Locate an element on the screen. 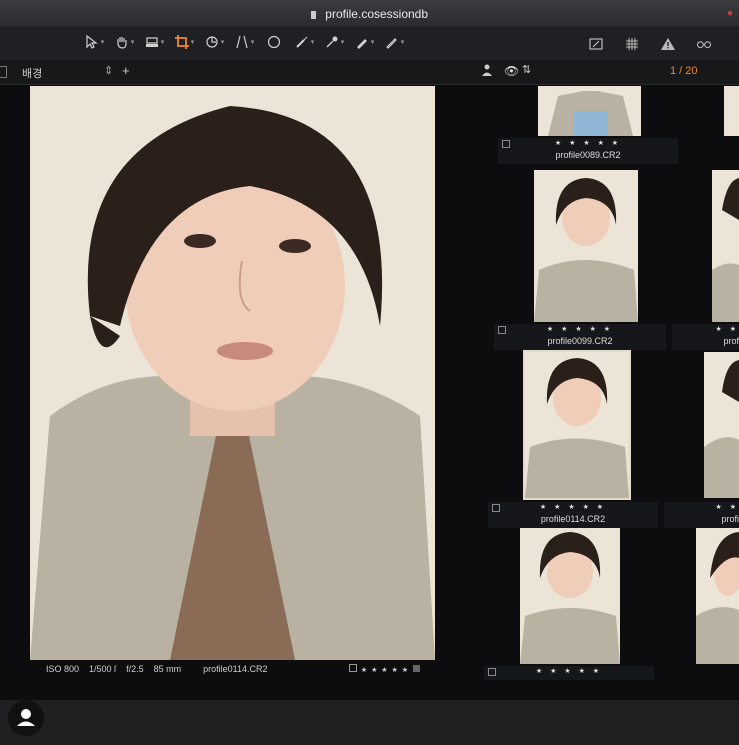 The width and height of the screenshot is (739, 745). pan-tool-button: ▾ is located at coordinates (124, 42).